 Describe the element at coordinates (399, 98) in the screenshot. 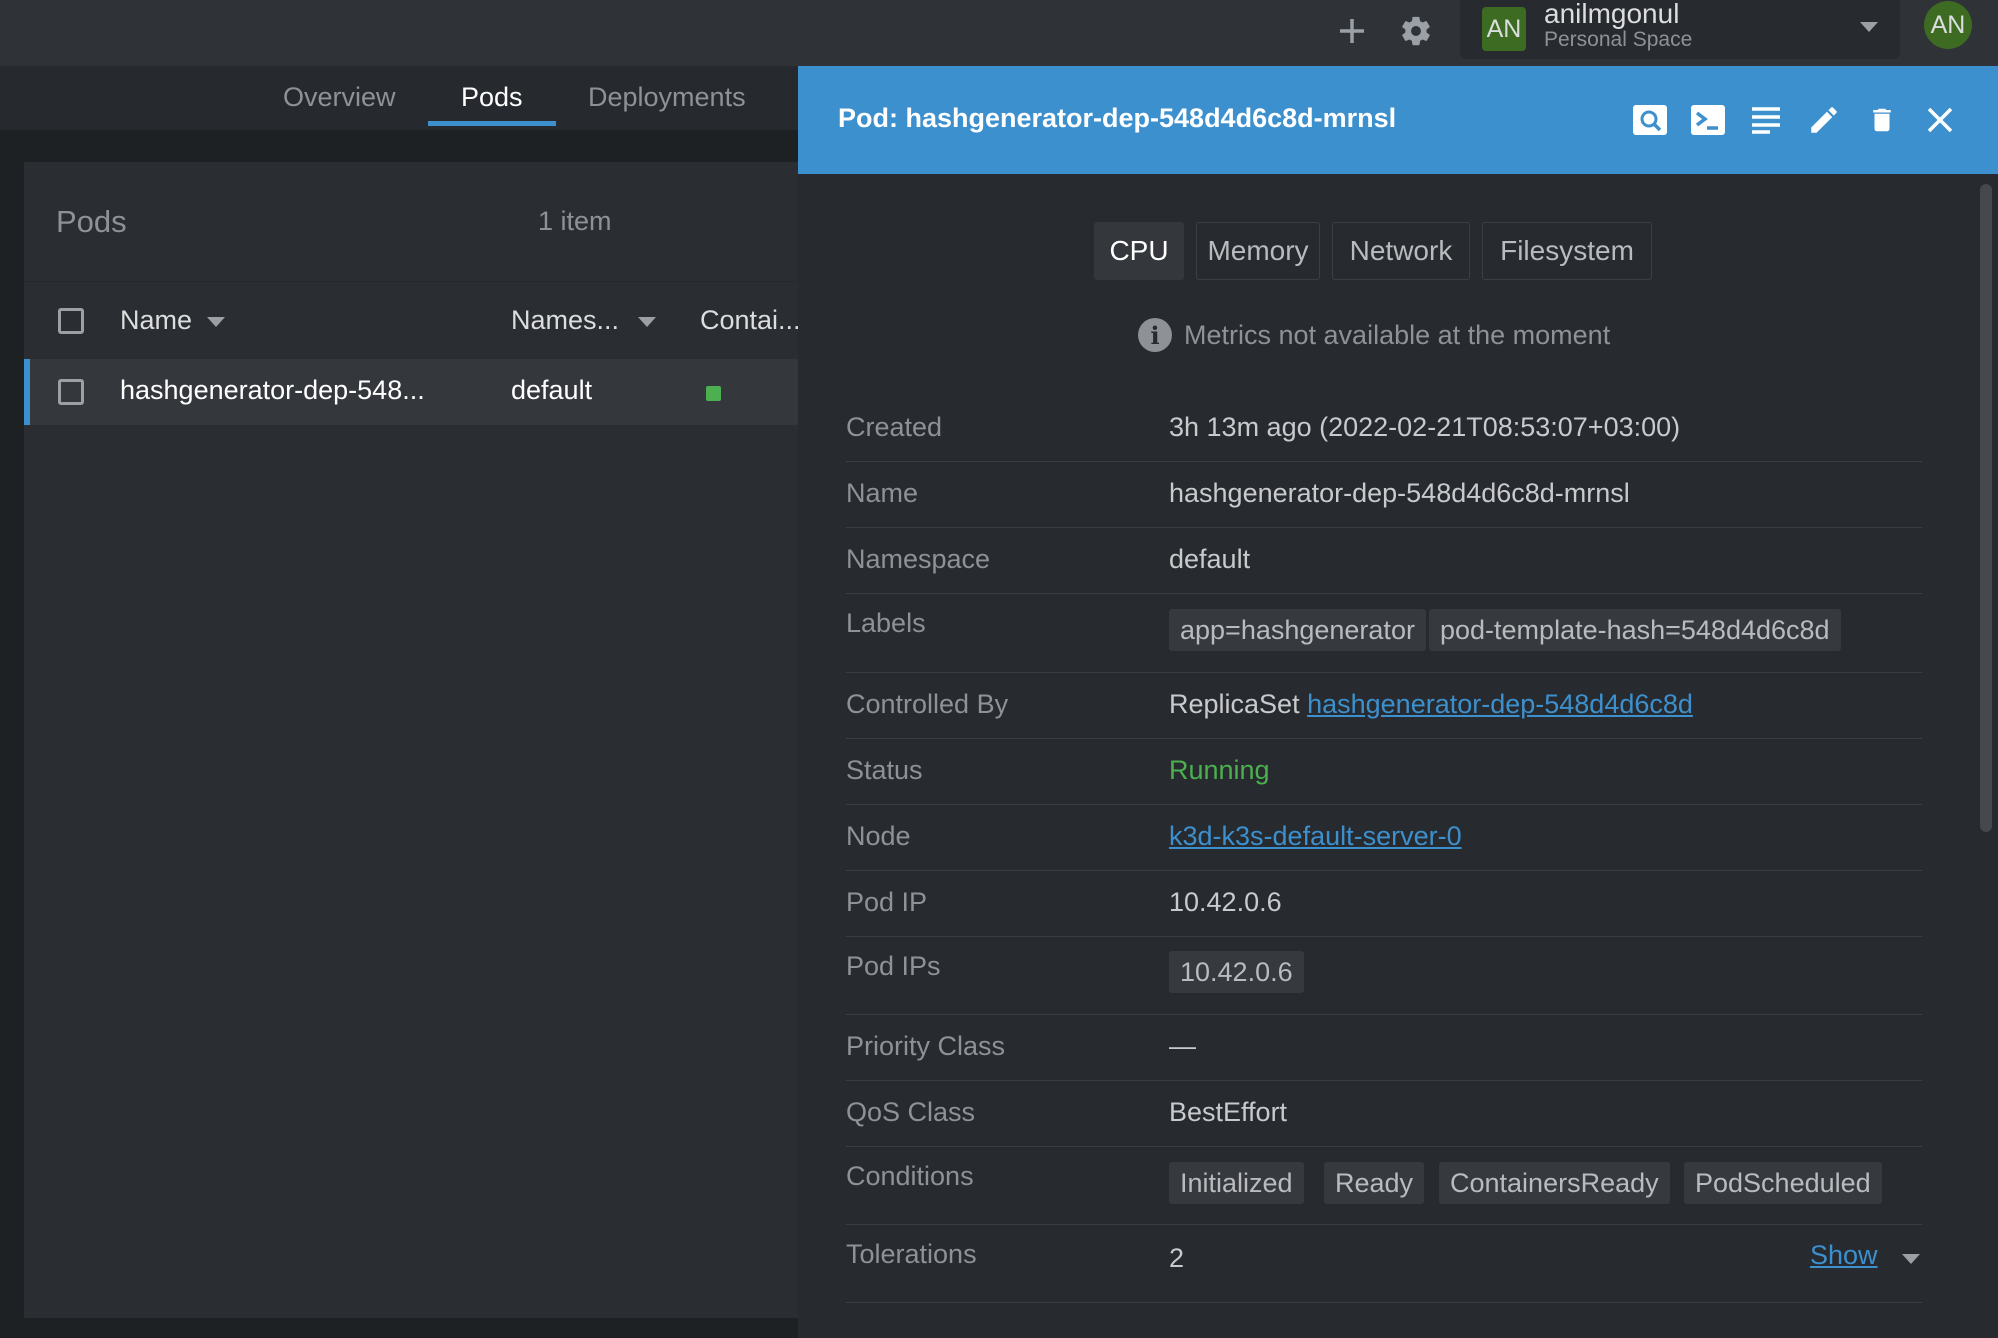

I see `resource-tabs: Overview Pods Deployments` at that location.